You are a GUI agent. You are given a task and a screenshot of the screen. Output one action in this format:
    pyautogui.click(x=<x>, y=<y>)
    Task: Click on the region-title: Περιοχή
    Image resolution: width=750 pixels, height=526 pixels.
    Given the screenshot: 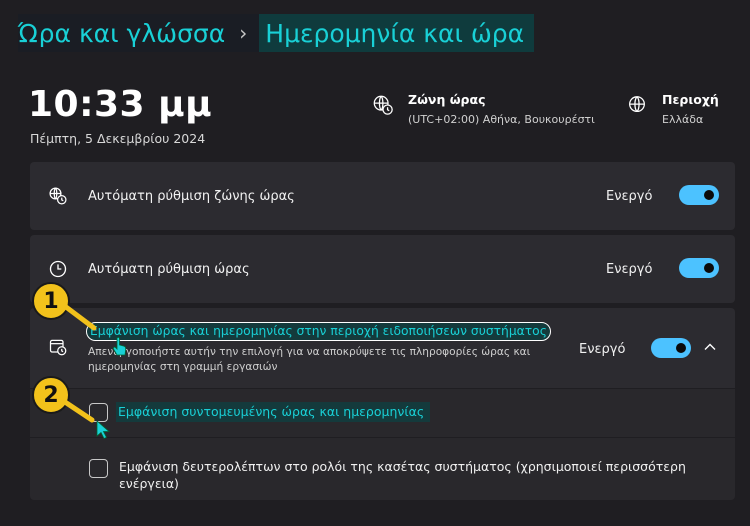 What is the action you would take?
    pyautogui.click(x=690, y=99)
    